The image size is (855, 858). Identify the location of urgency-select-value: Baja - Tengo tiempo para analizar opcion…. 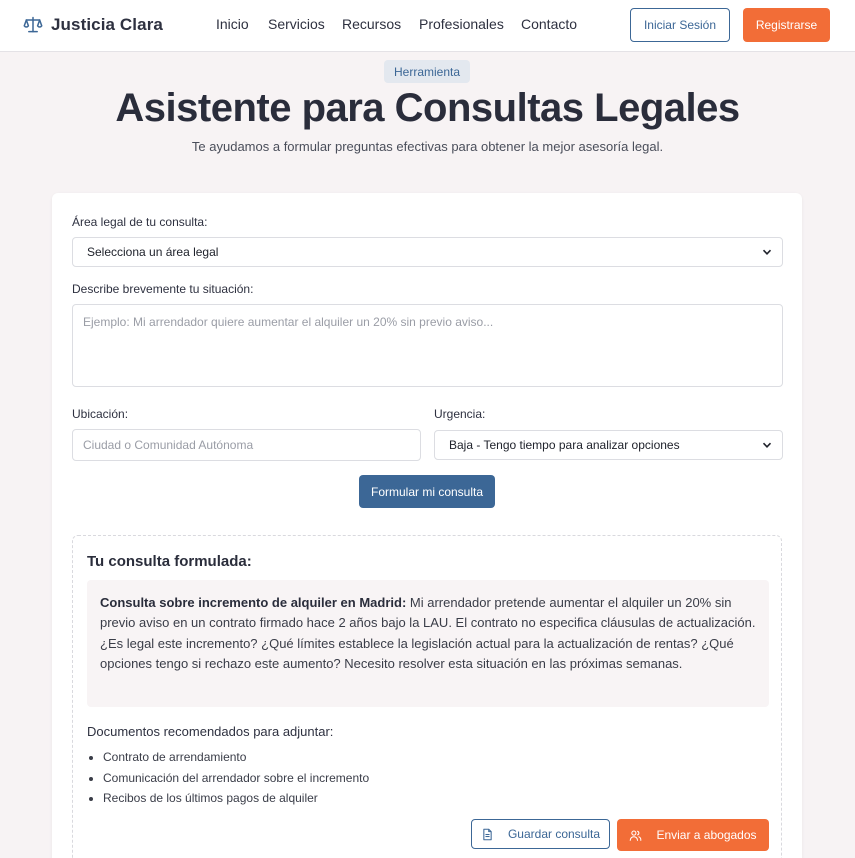
(564, 445).